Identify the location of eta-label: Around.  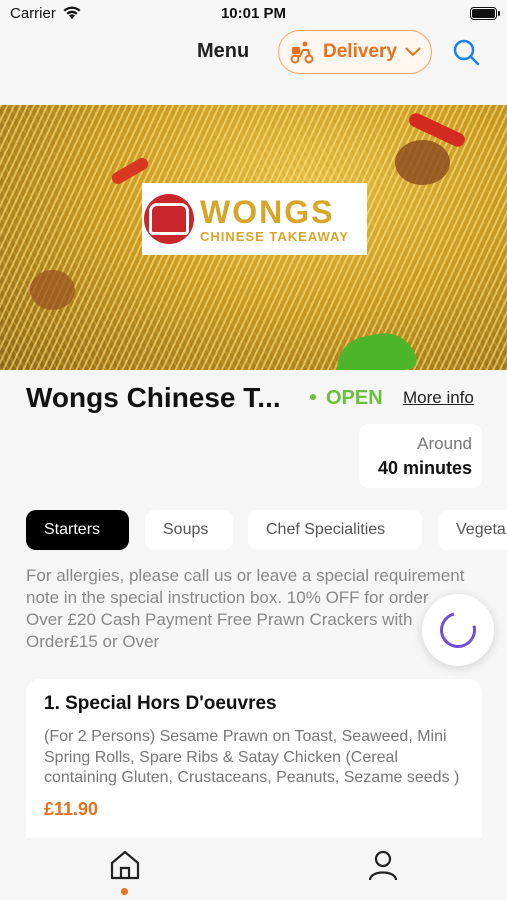
(444, 443).